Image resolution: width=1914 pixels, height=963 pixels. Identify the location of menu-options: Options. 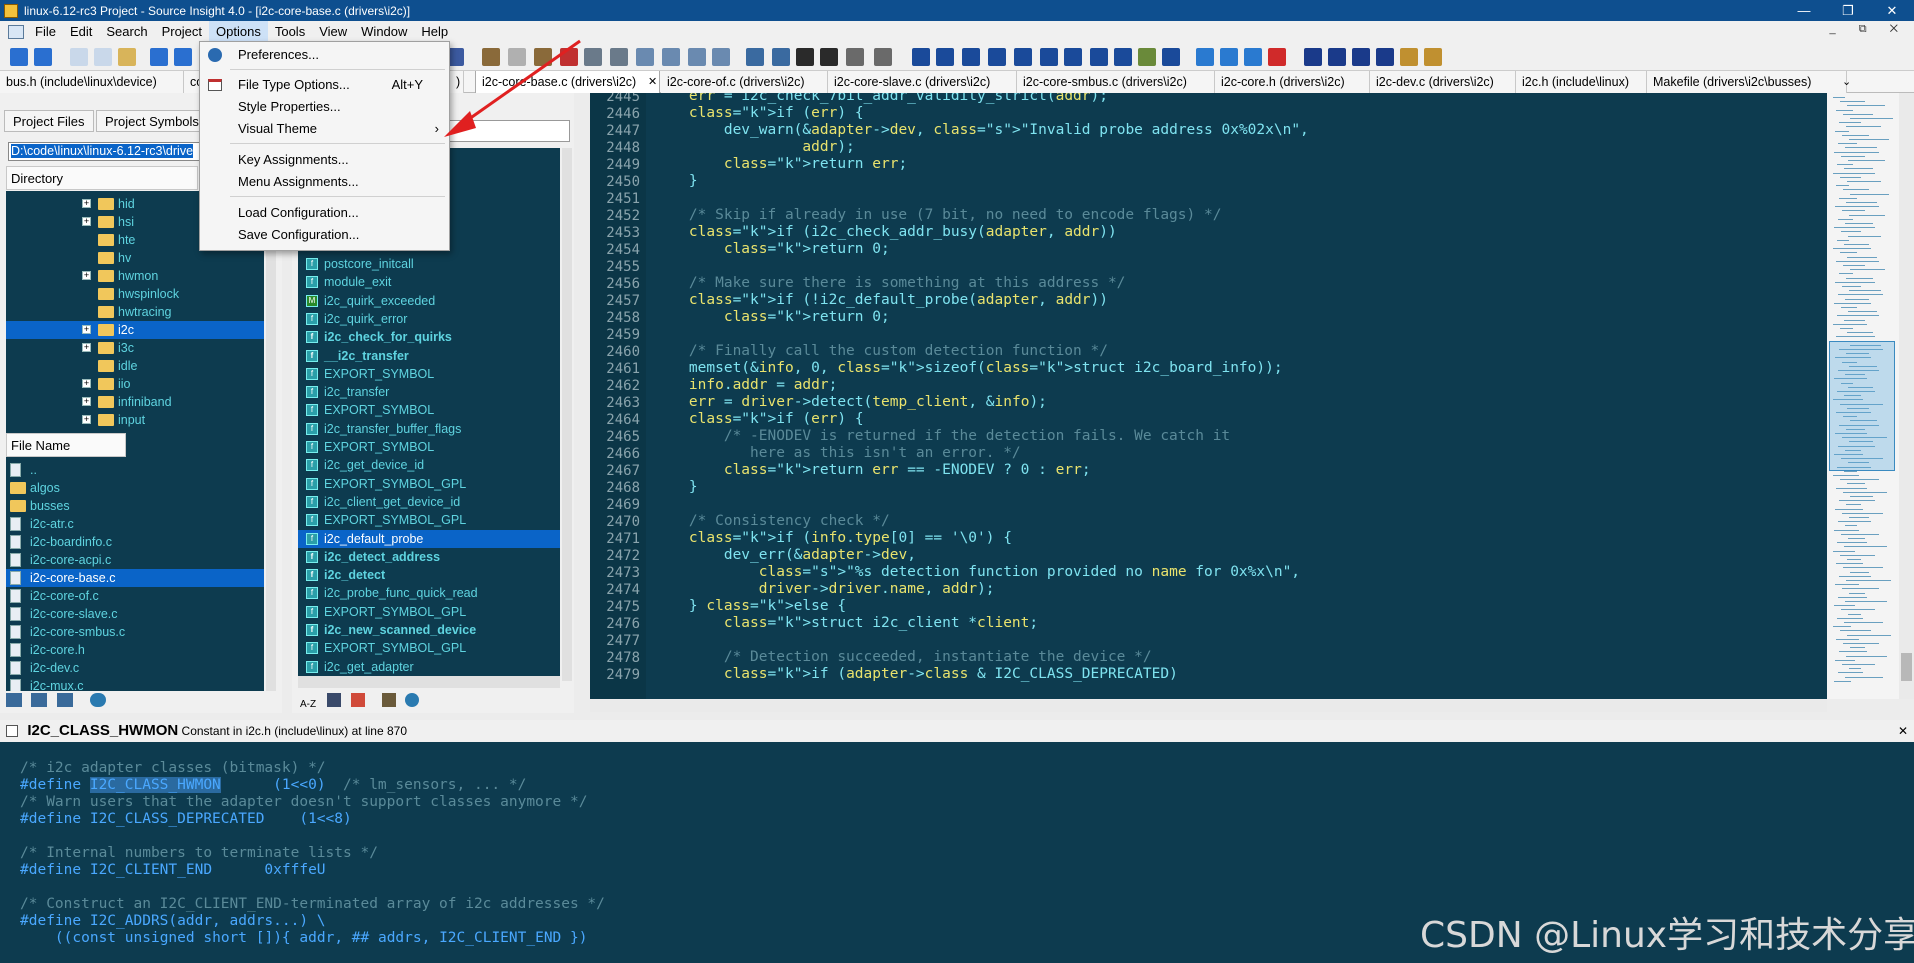
(238, 32).